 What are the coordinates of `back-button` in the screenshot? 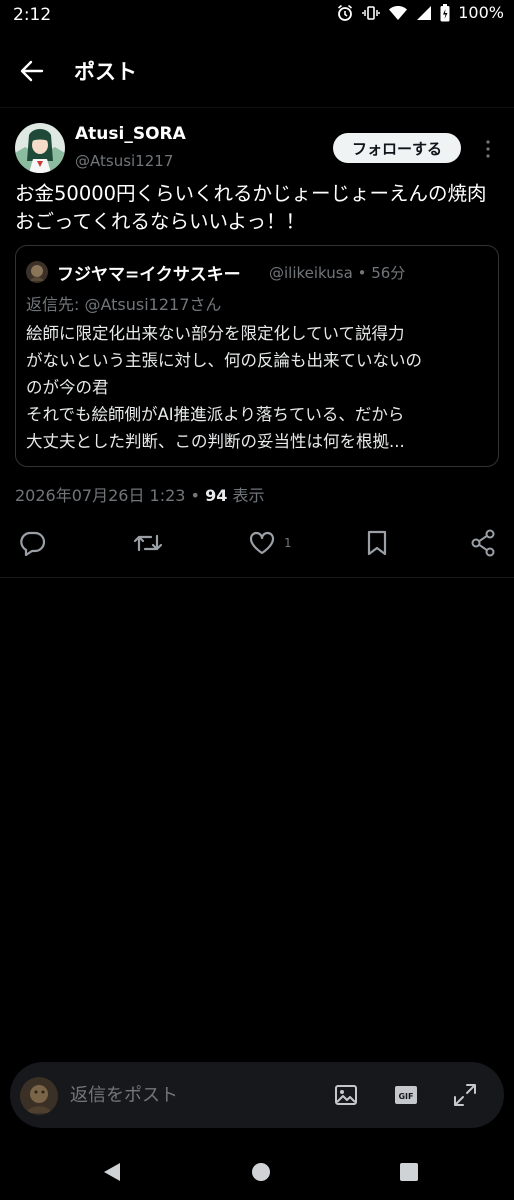 It's located at (40, 71).